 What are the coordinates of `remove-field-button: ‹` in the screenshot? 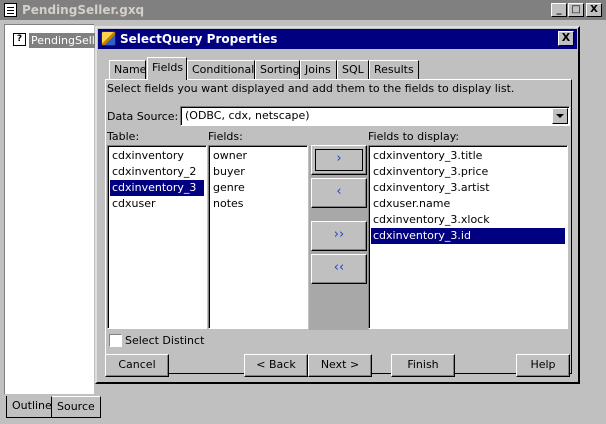 It's located at (339, 193).